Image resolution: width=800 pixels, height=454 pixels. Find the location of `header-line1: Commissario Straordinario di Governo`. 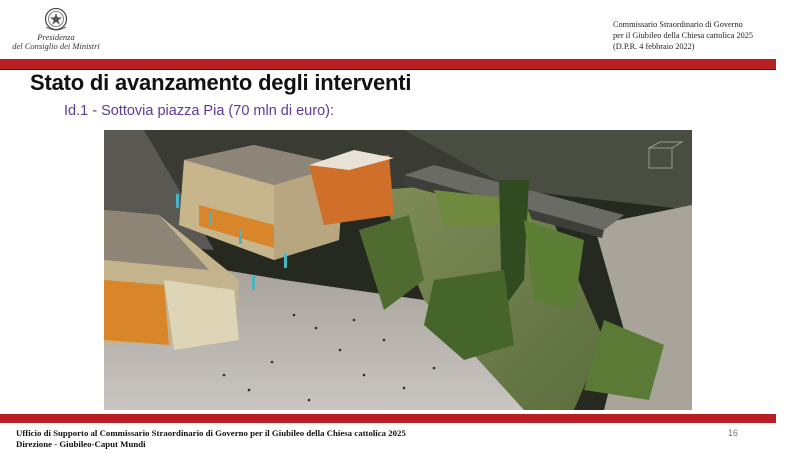

header-line1: Commissario Straordinario di Governo is located at coordinates (678, 24).